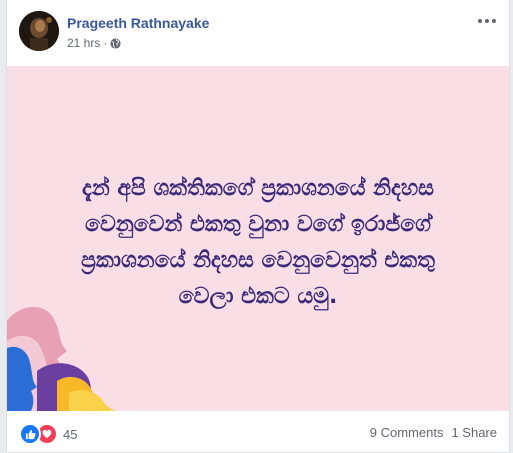  Describe the element at coordinates (487, 21) in the screenshot. I see `more-options-icon` at that location.